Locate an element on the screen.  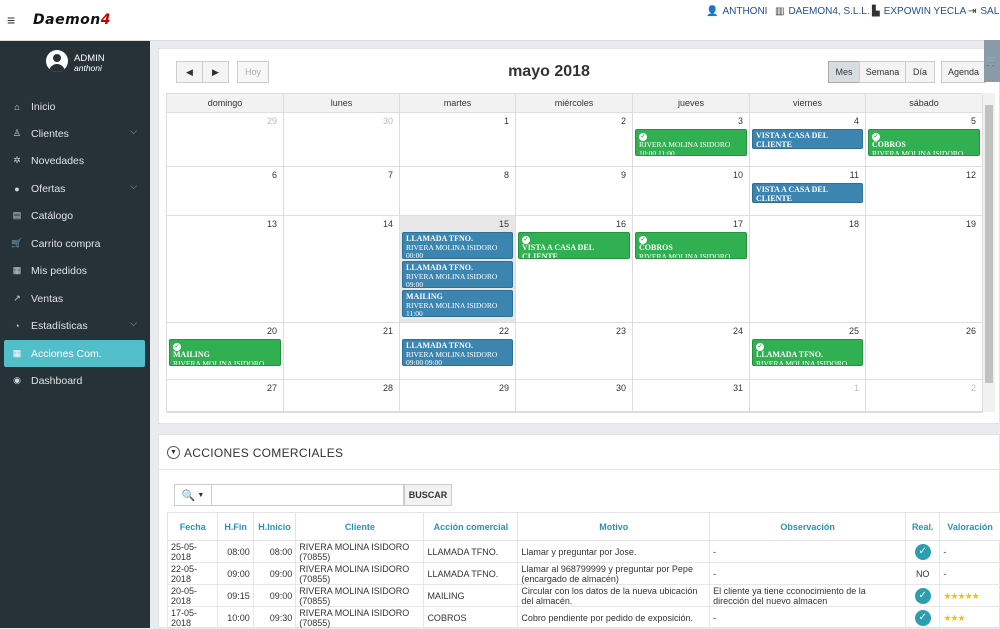
column-header: H.Fin is located at coordinates (235, 527).